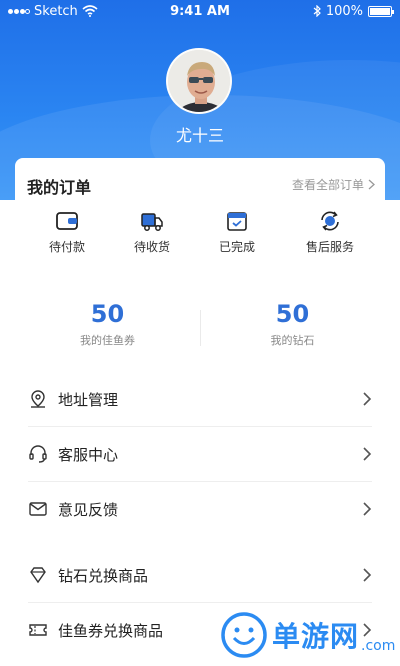  I want to click on bluetooth-icon, so click(317, 11).